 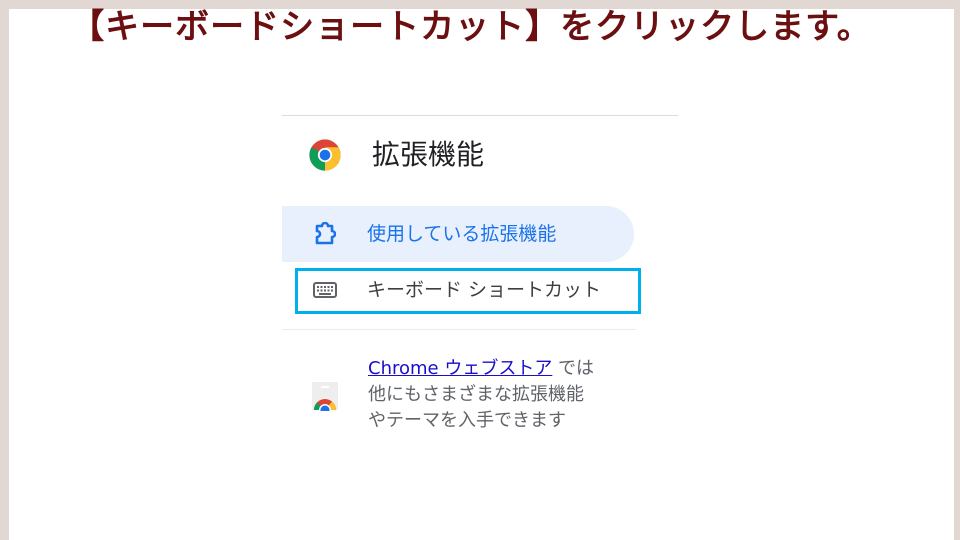 I want to click on promo-line2: 他にもさまざまな拡張機能, so click(x=476, y=394).